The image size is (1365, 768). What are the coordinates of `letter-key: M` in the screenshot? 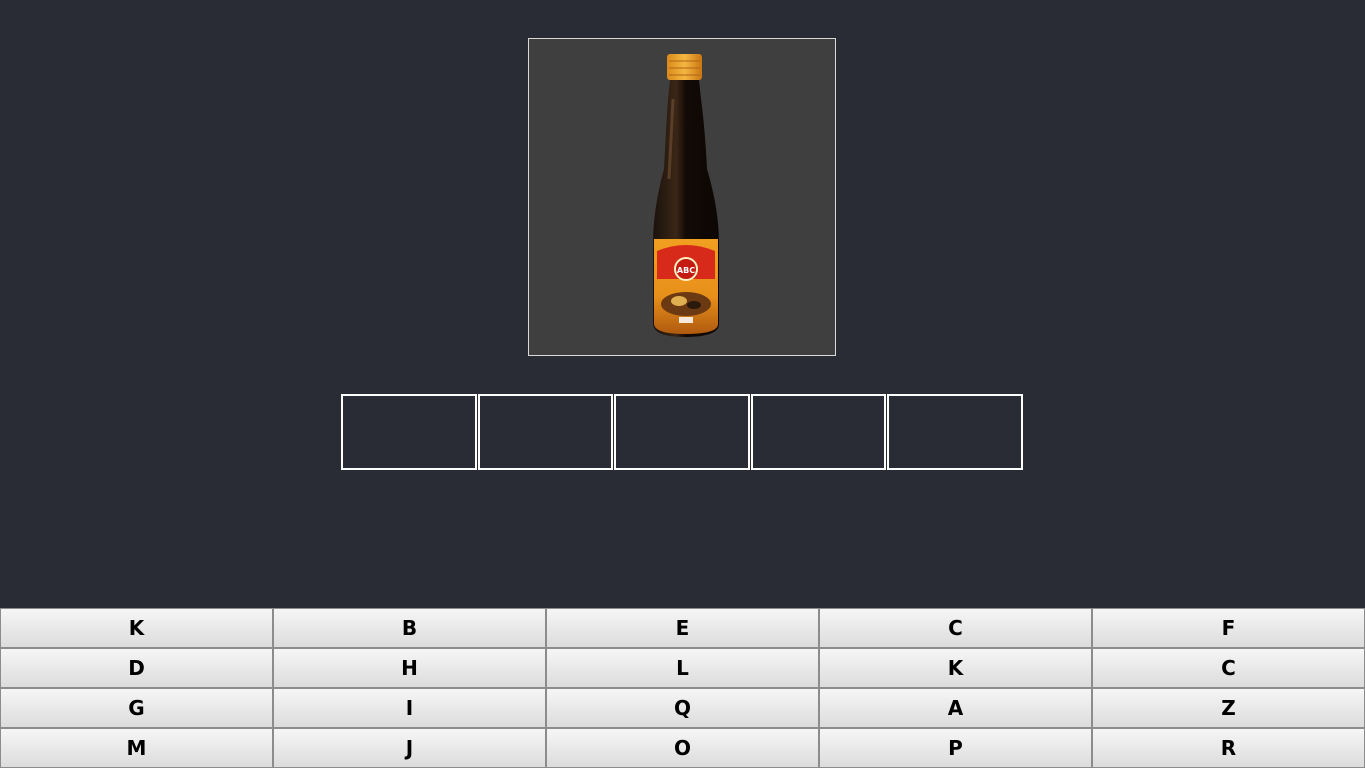 It's located at (136, 748).